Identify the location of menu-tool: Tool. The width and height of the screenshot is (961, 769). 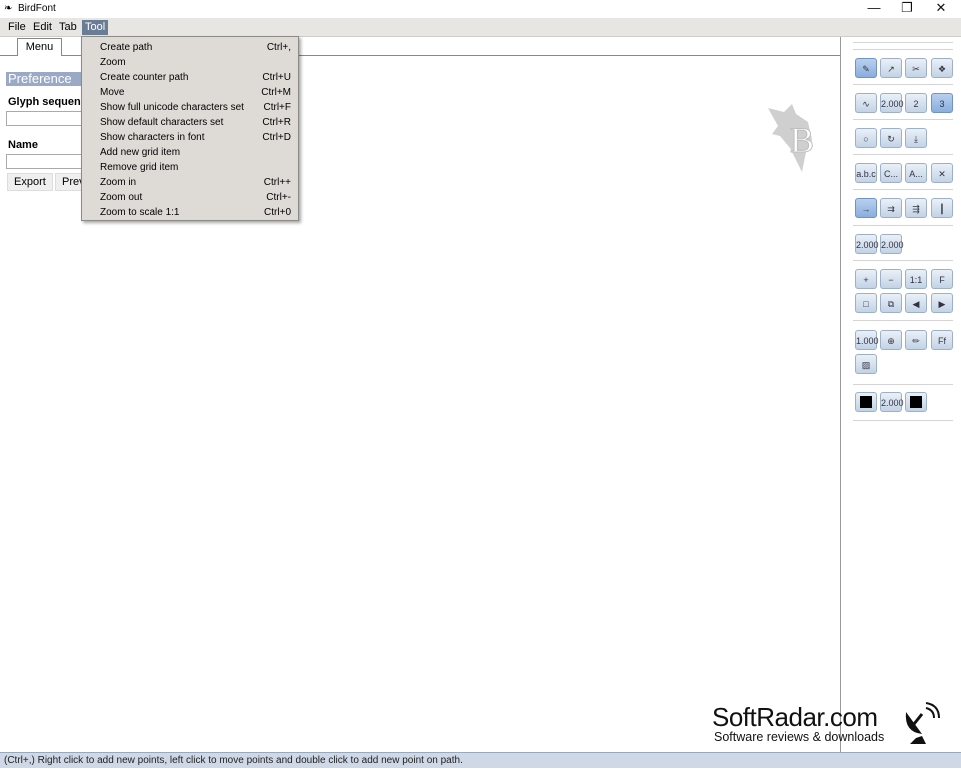
(95, 27).